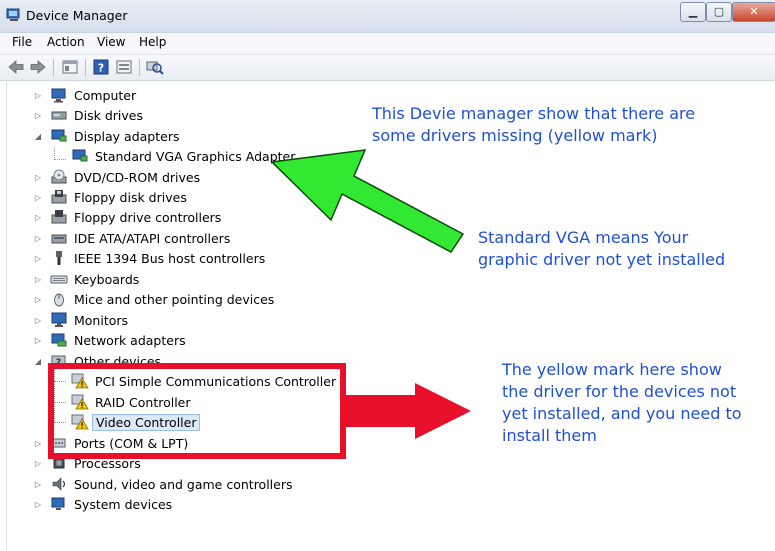 The height and width of the screenshot is (551, 775). I want to click on tree-item-label: Mice and other pointing devices, so click(174, 299).